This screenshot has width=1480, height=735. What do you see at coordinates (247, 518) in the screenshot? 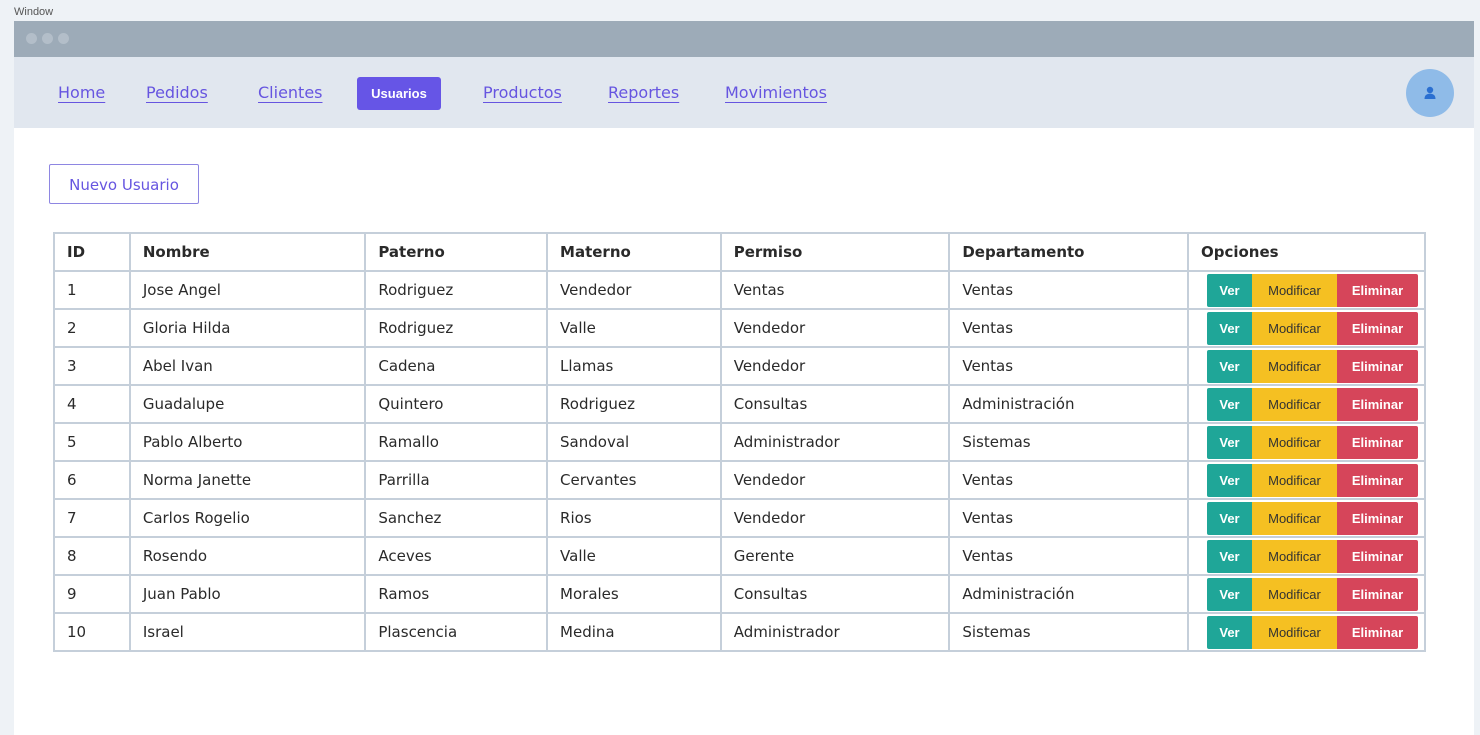
I see `cell-nombre: Carlos Rogelio` at bounding box center [247, 518].